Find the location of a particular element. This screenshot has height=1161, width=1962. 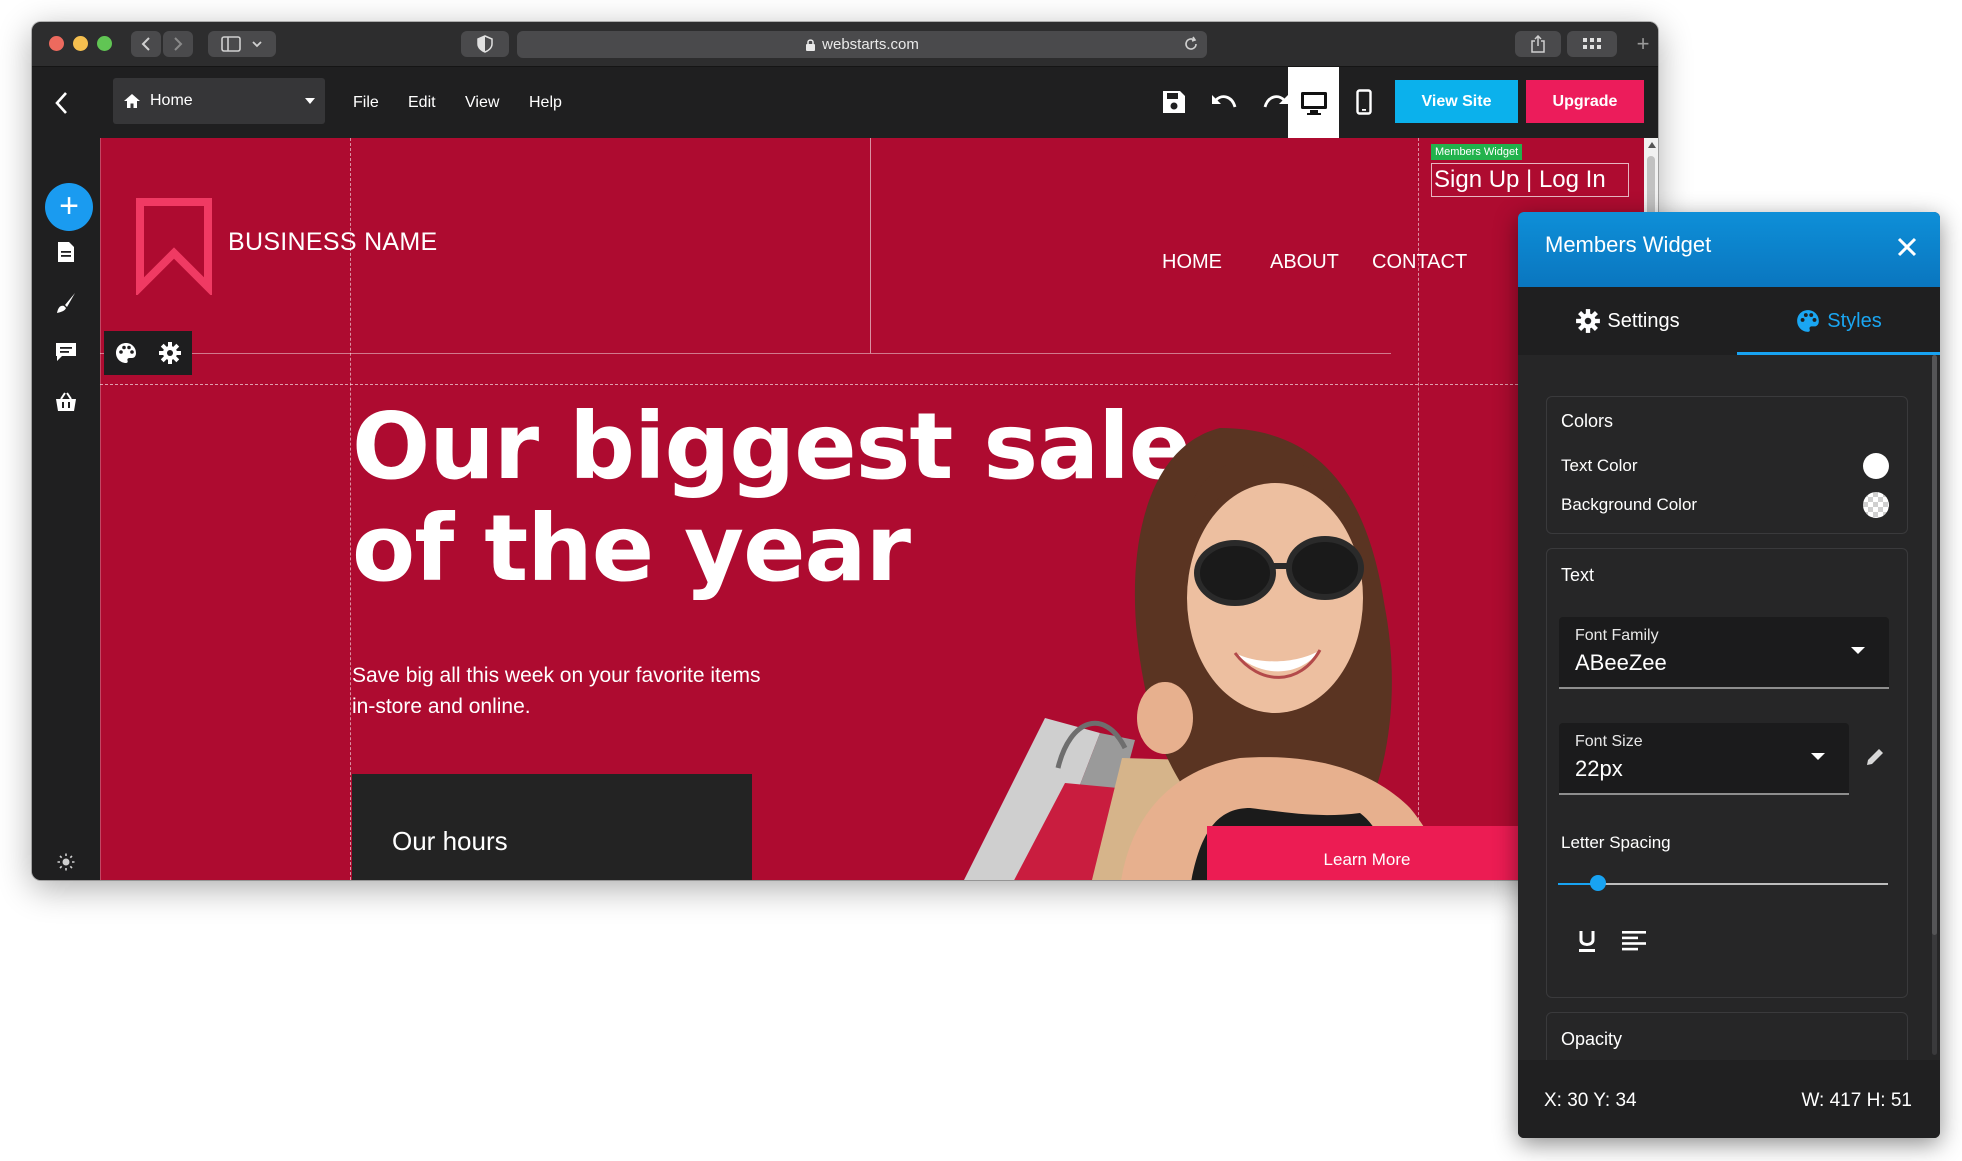

underline-icon is located at coordinates (1587, 941).